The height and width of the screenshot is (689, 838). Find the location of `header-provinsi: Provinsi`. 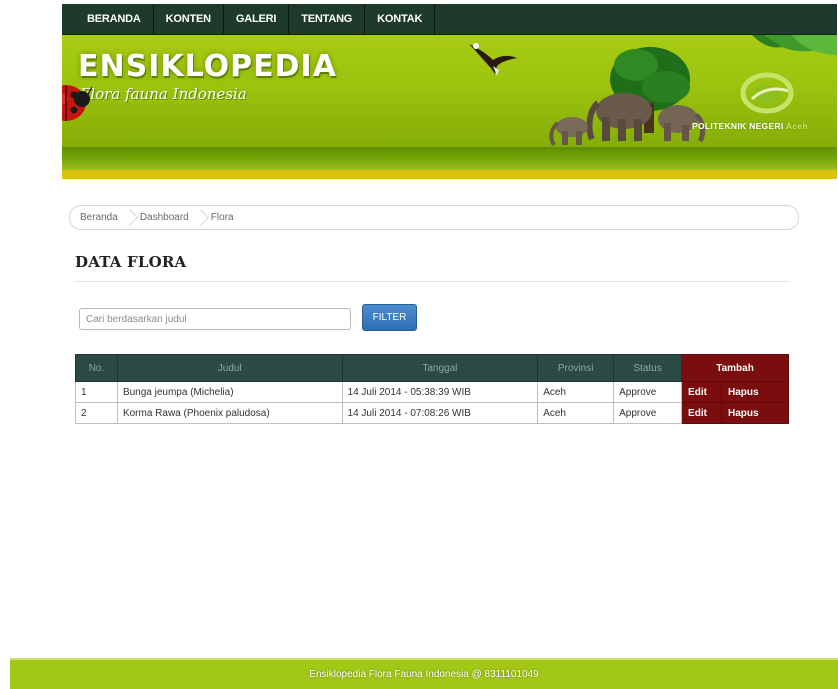

header-provinsi: Provinsi is located at coordinates (576, 368).